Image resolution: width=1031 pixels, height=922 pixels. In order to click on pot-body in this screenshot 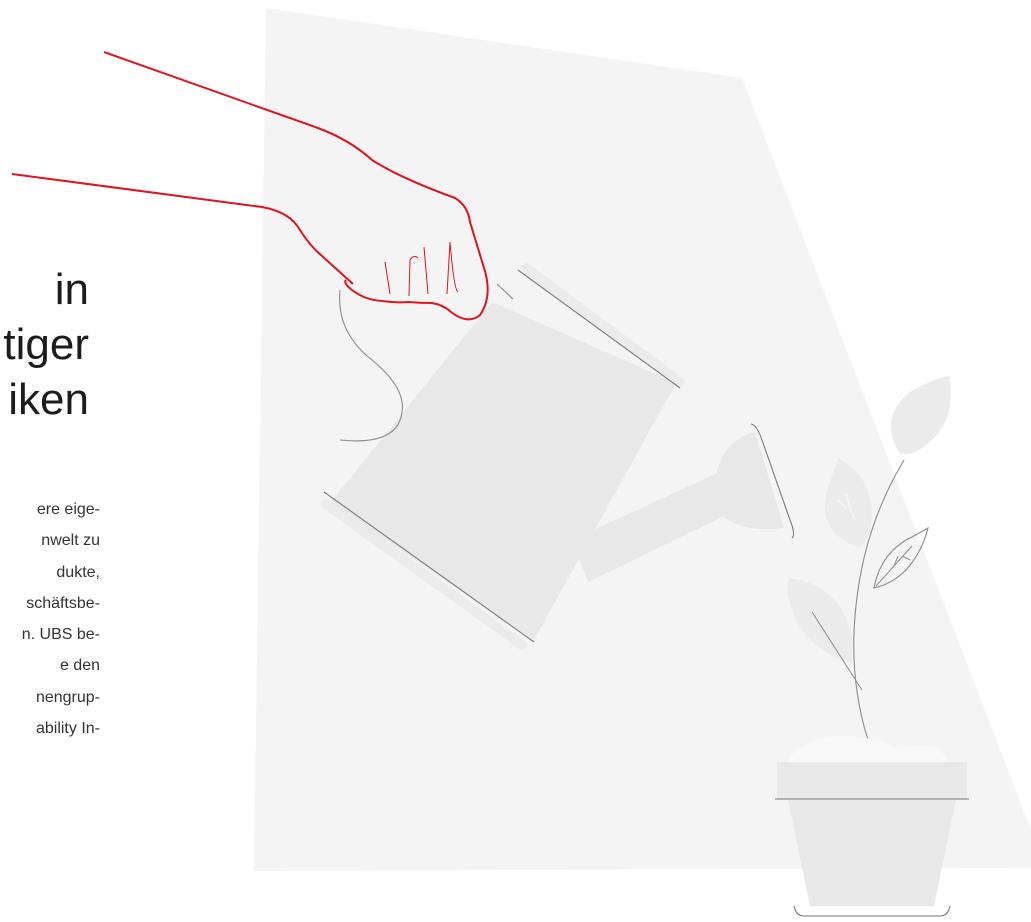, I will do `click(872, 853)`.